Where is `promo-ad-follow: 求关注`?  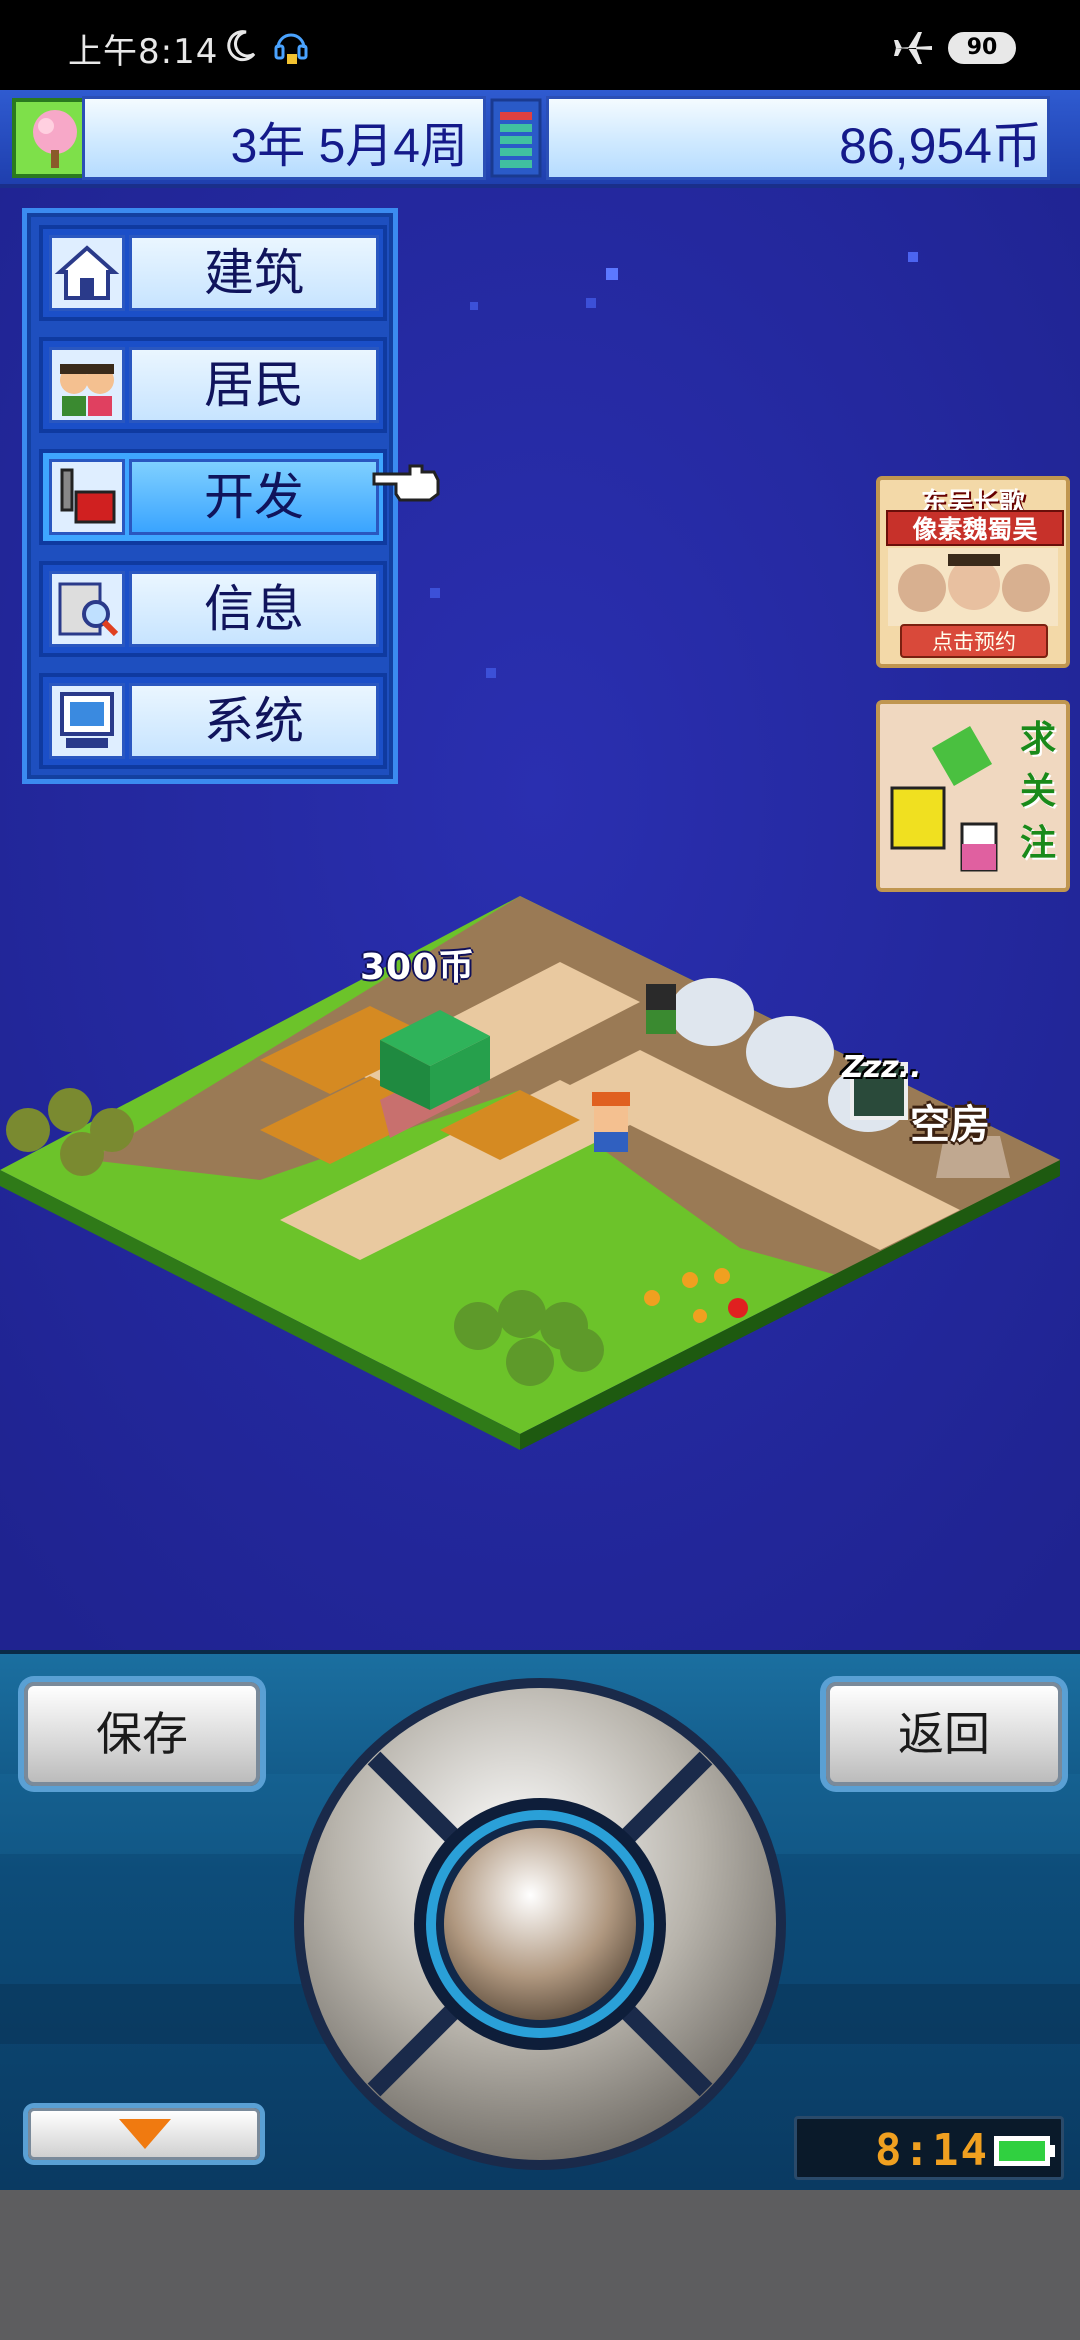 promo-ad-follow: 求关注 is located at coordinates (973, 796).